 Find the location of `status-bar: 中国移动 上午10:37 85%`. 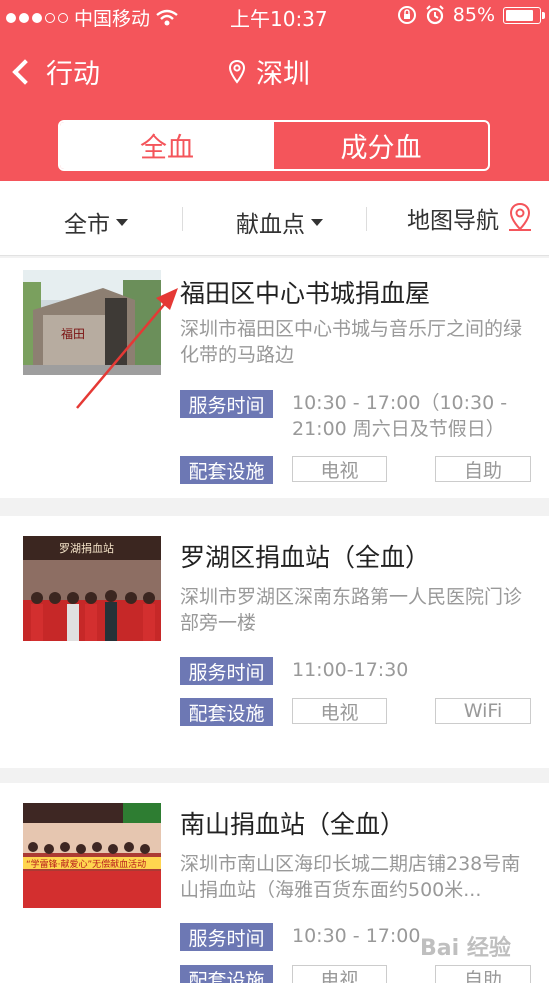

status-bar: 中国移动 上午10:37 85% is located at coordinates (274, 16).